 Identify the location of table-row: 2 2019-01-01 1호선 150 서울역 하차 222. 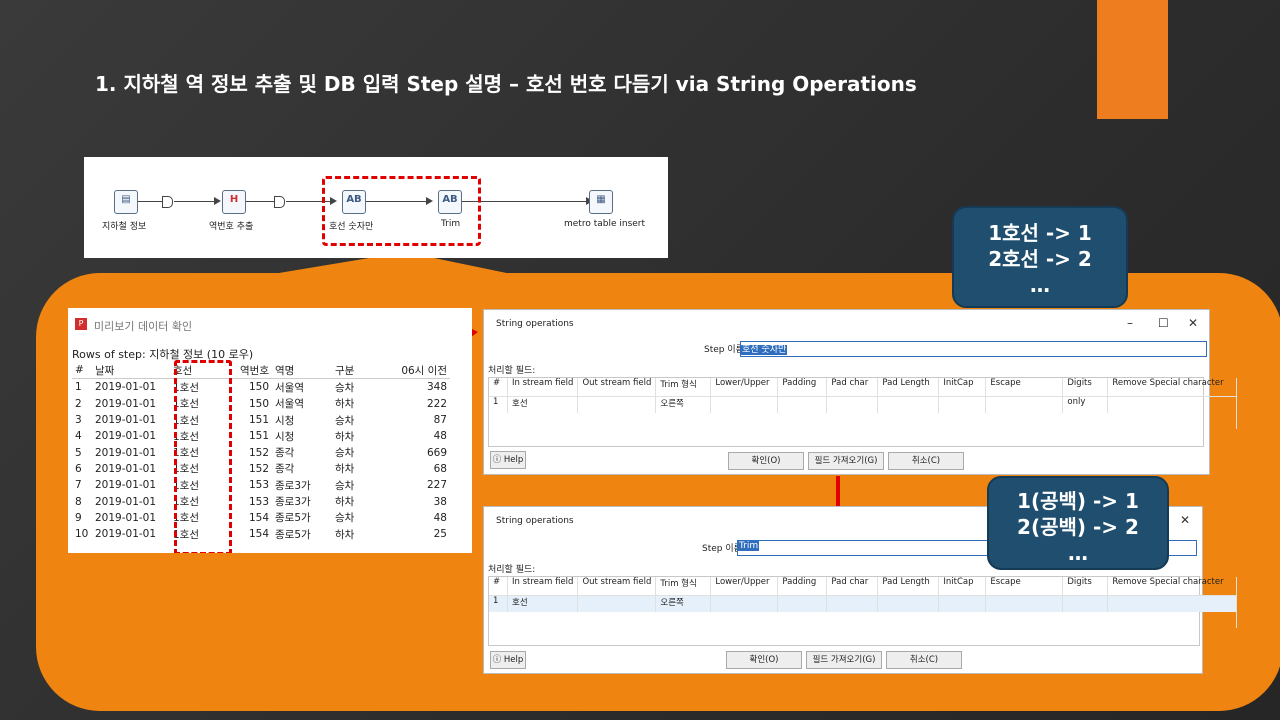
(261, 404).